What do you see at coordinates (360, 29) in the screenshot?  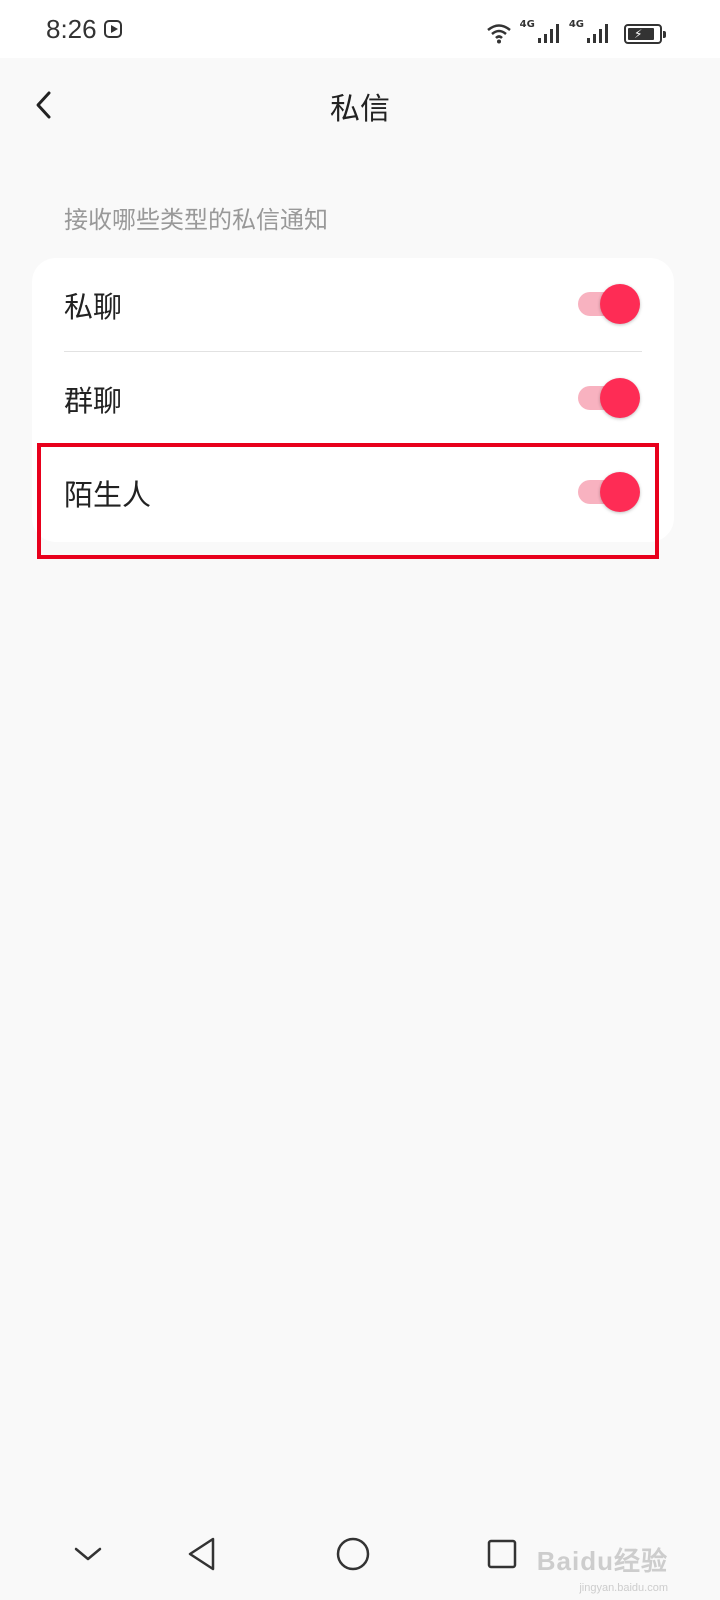 I see `status-bar: 8:26 4G 4G ⚡` at bounding box center [360, 29].